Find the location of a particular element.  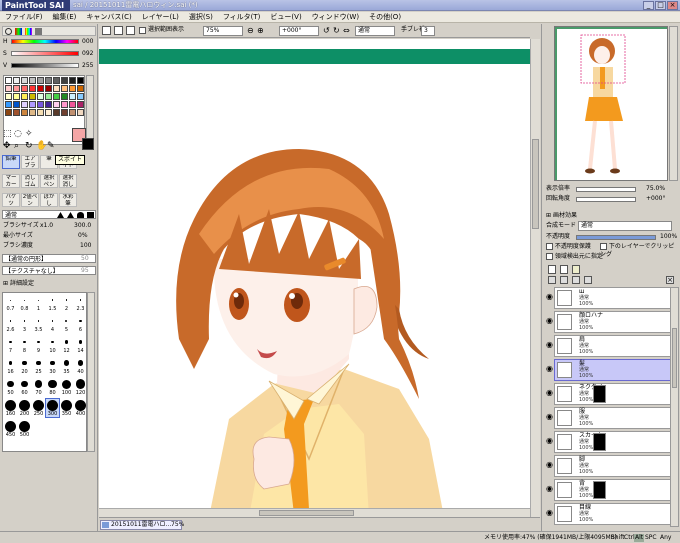

brush-shape-select: 【通常の円形】 50 is located at coordinates (49, 258).